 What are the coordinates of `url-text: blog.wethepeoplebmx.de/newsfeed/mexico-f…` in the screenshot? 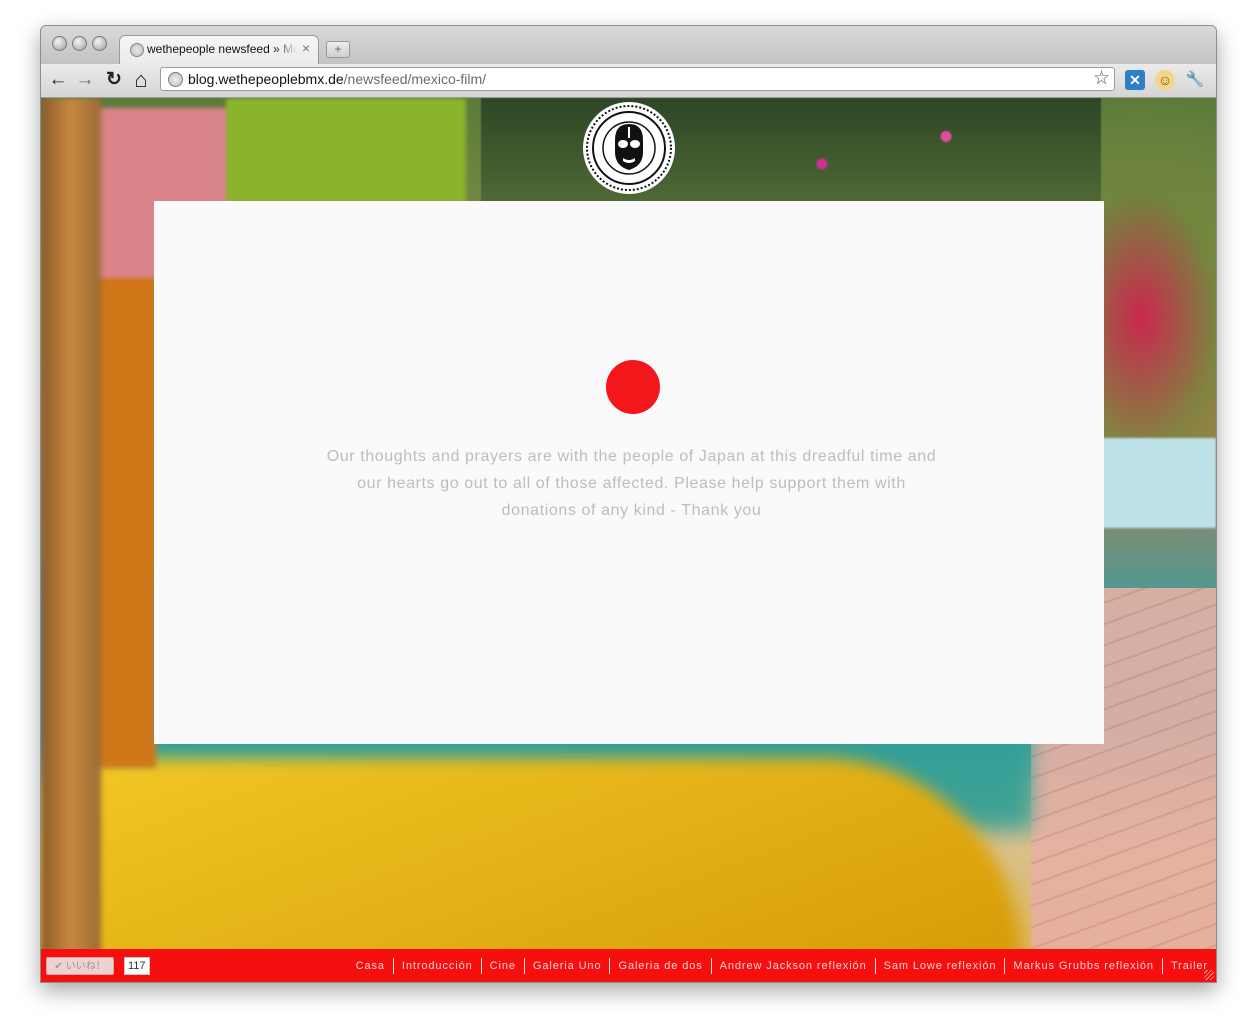 It's located at (337, 79).